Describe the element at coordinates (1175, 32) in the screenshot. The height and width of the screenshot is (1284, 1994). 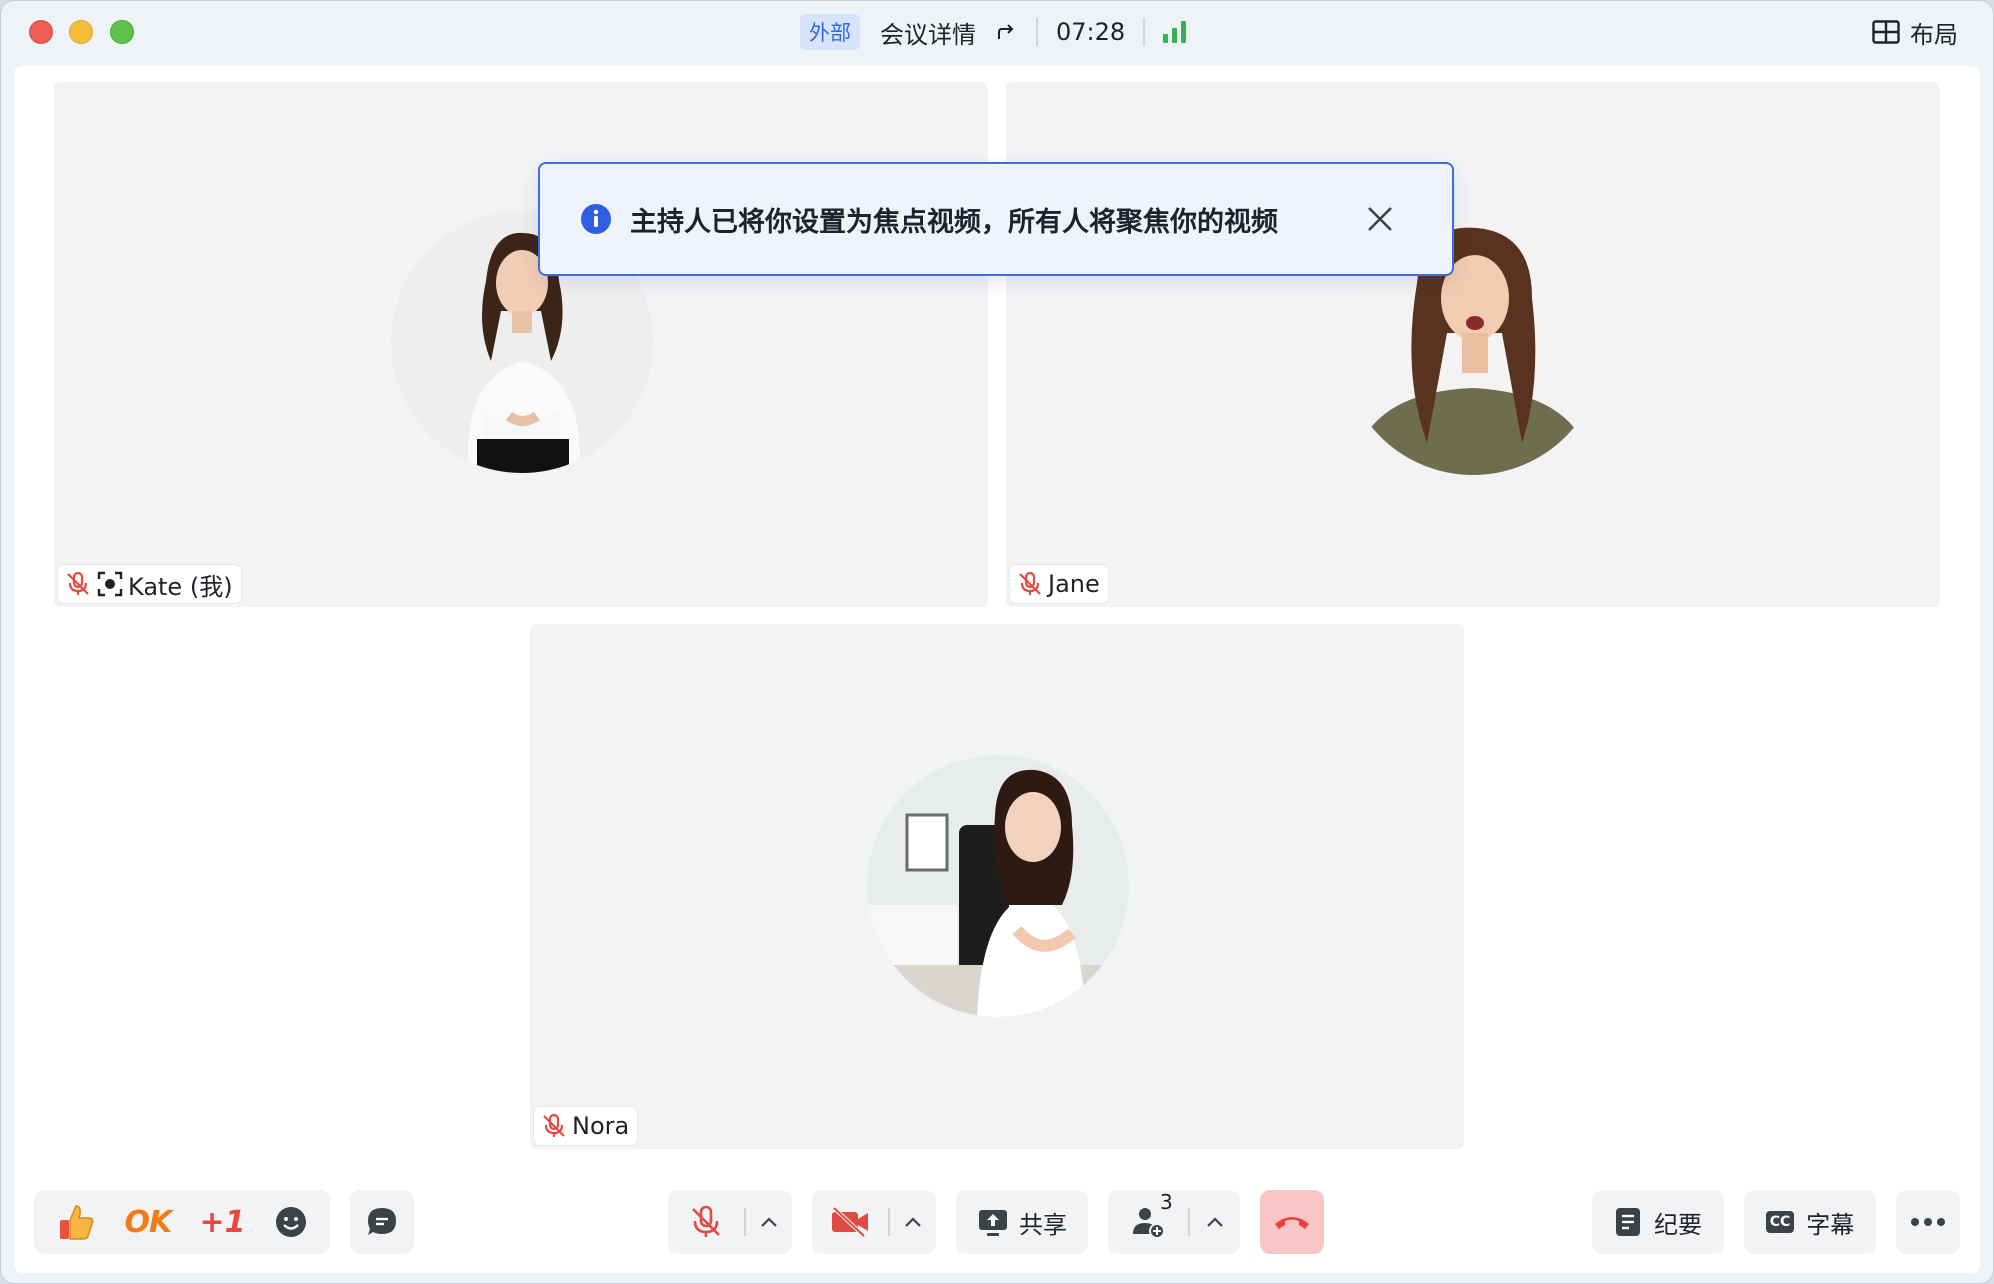
I see `signal-strength-icon` at that location.